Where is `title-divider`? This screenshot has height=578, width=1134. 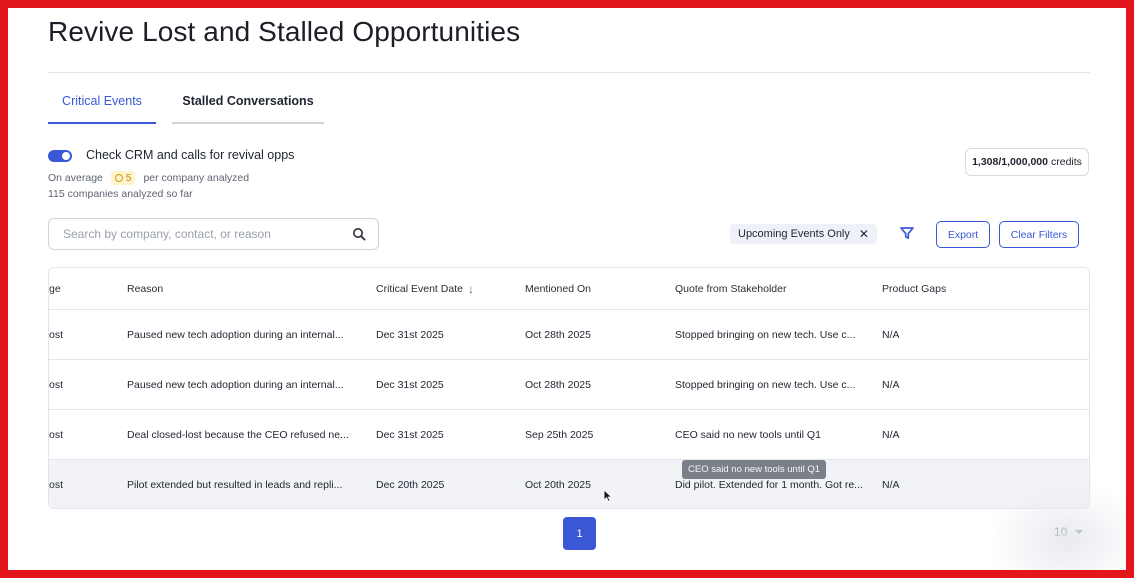
title-divider is located at coordinates (569, 72).